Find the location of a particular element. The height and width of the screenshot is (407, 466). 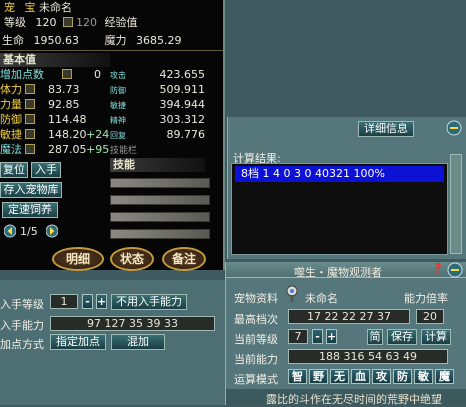

result-list: 8档 1 4 0 3 0 40321 100% is located at coordinates (339, 209).